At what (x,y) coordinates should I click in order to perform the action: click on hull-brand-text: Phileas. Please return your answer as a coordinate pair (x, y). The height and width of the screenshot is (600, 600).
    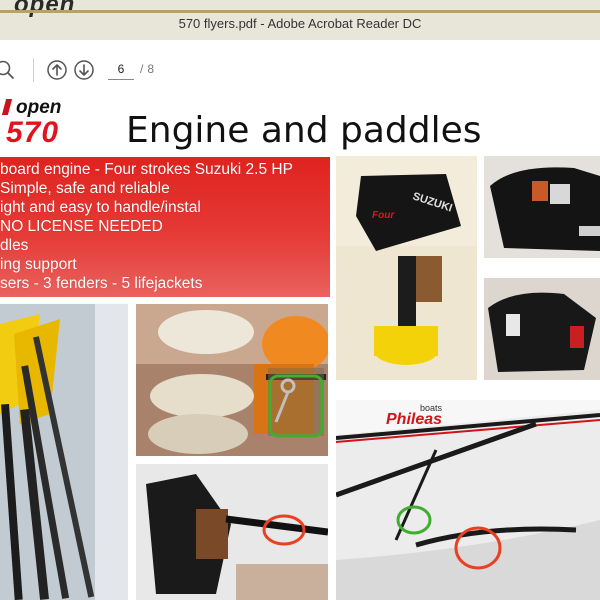
    Looking at the image, I should click on (414, 419).